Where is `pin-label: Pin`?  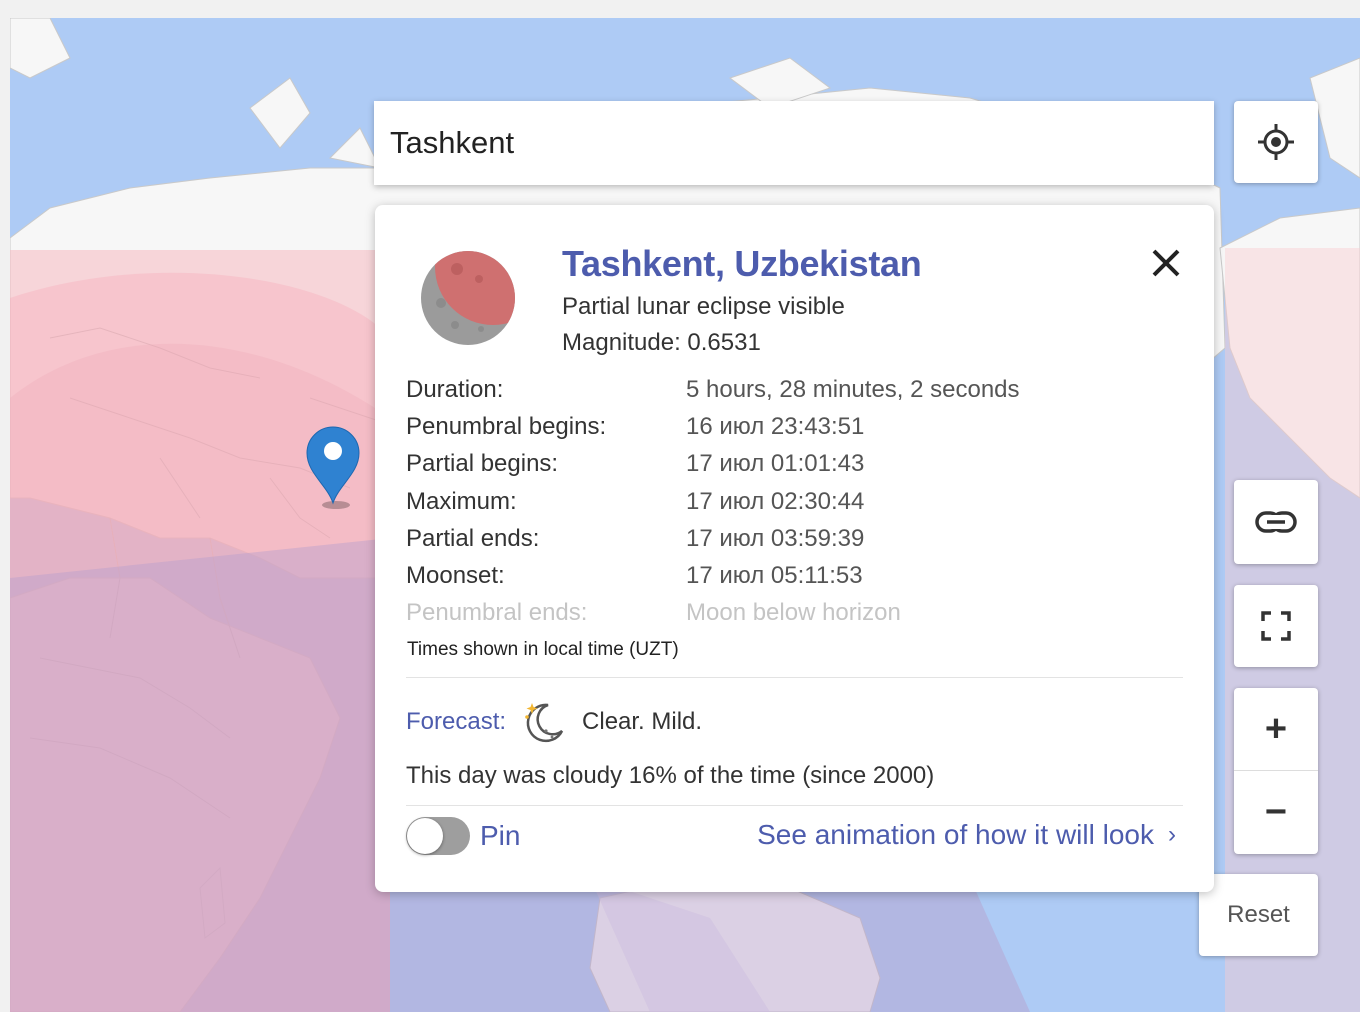
pin-label: Pin is located at coordinates (500, 836).